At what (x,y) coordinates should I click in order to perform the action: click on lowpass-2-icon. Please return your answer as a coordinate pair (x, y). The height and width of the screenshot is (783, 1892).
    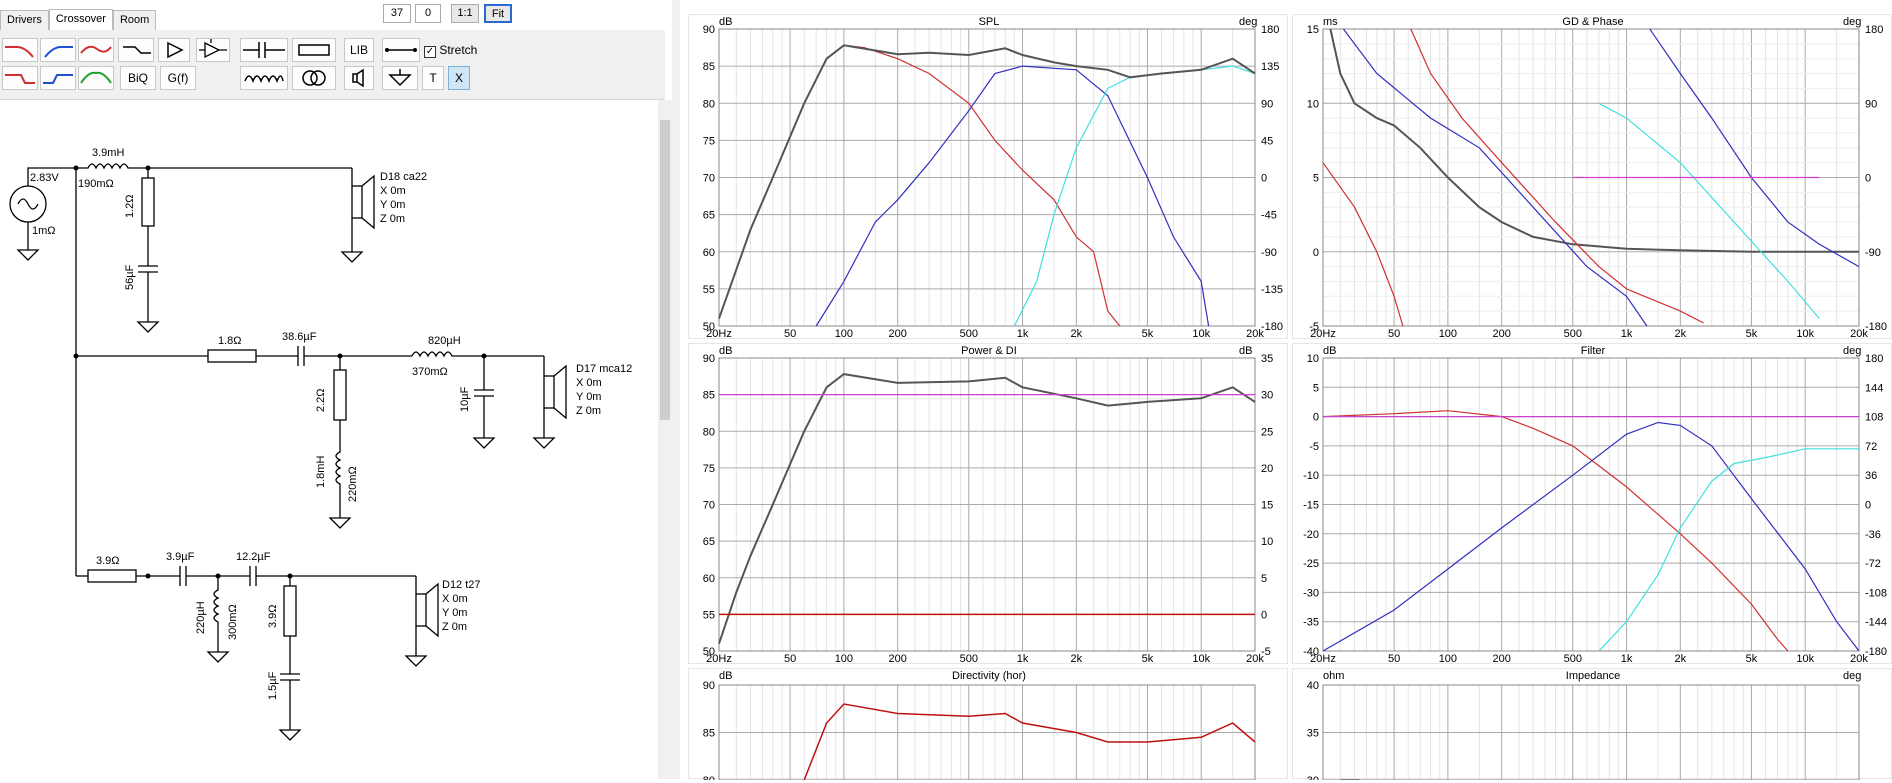
    Looking at the image, I should click on (20, 79).